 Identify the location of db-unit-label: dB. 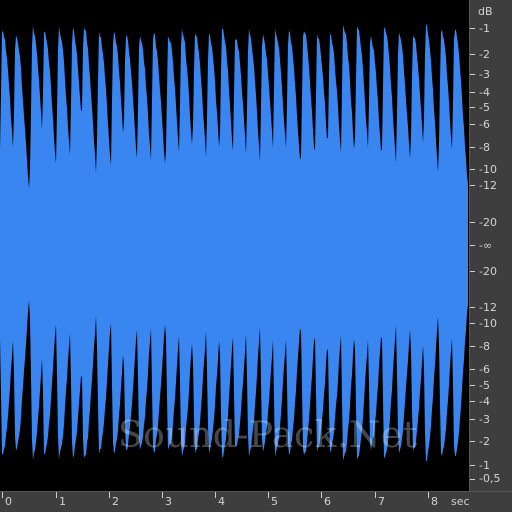
(485, 11).